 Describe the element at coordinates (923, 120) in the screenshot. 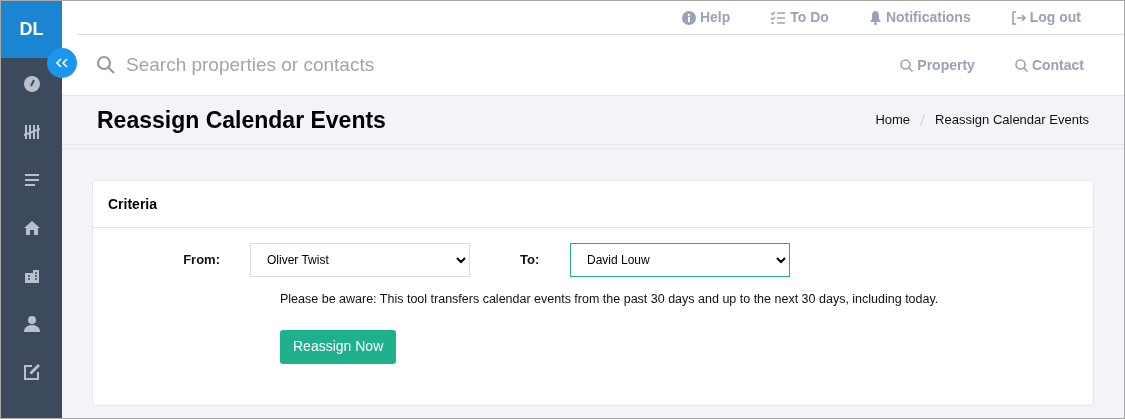

I see `breadcrumb-separator` at that location.